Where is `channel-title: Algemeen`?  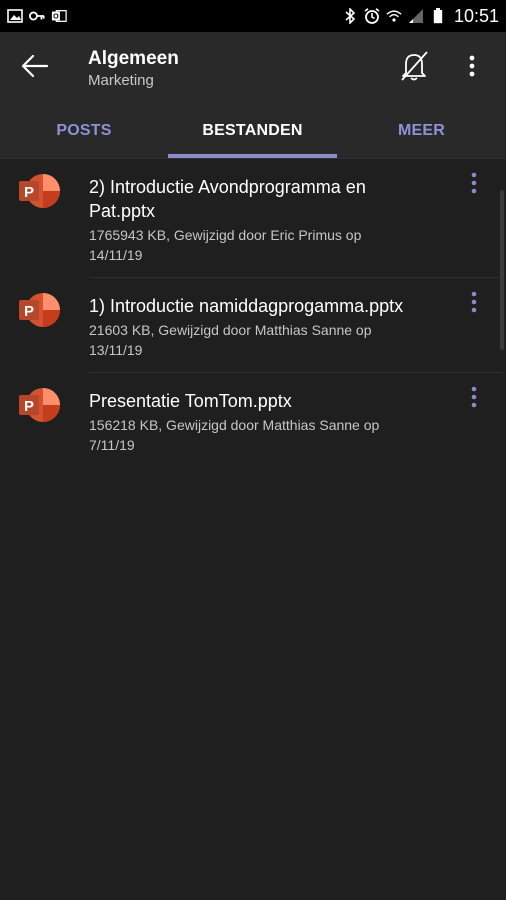
channel-title: Algemeen is located at coordinates (133, 58).